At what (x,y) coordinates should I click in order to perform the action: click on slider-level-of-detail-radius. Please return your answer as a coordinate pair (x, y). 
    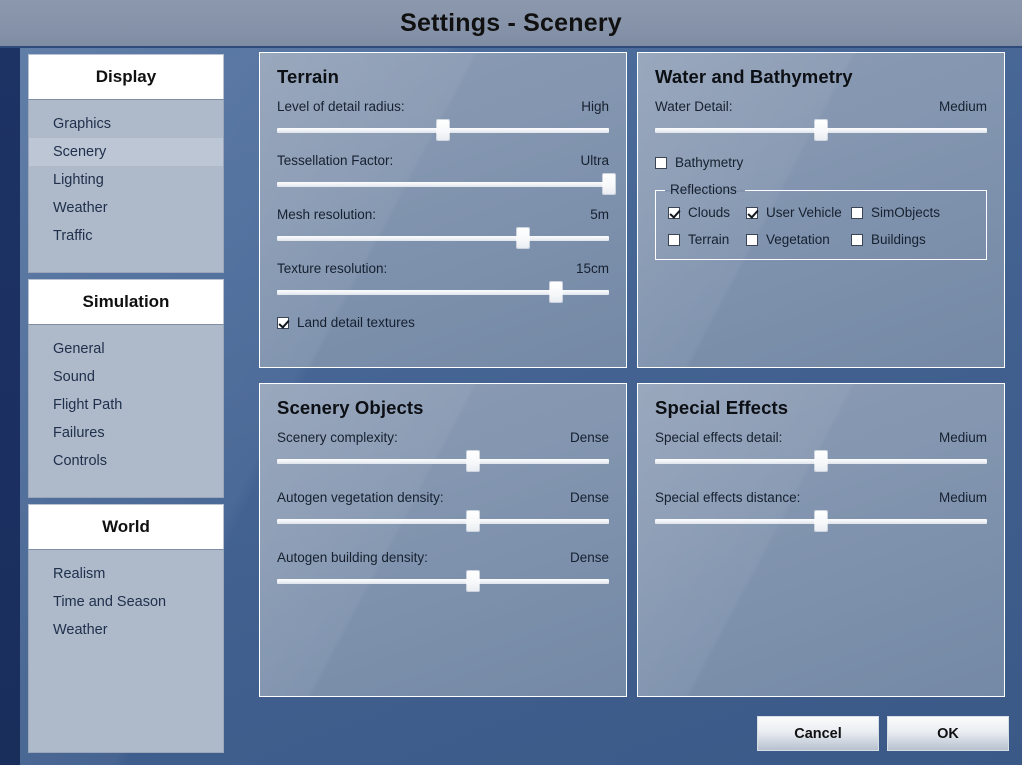
    Looking at the image, I should click on (443, 130).